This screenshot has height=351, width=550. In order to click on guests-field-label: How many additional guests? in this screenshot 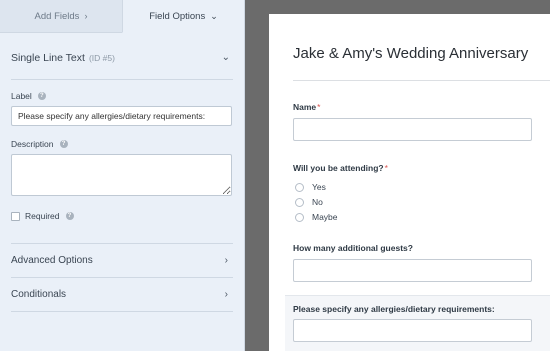, I will do `click(353, 248)`.